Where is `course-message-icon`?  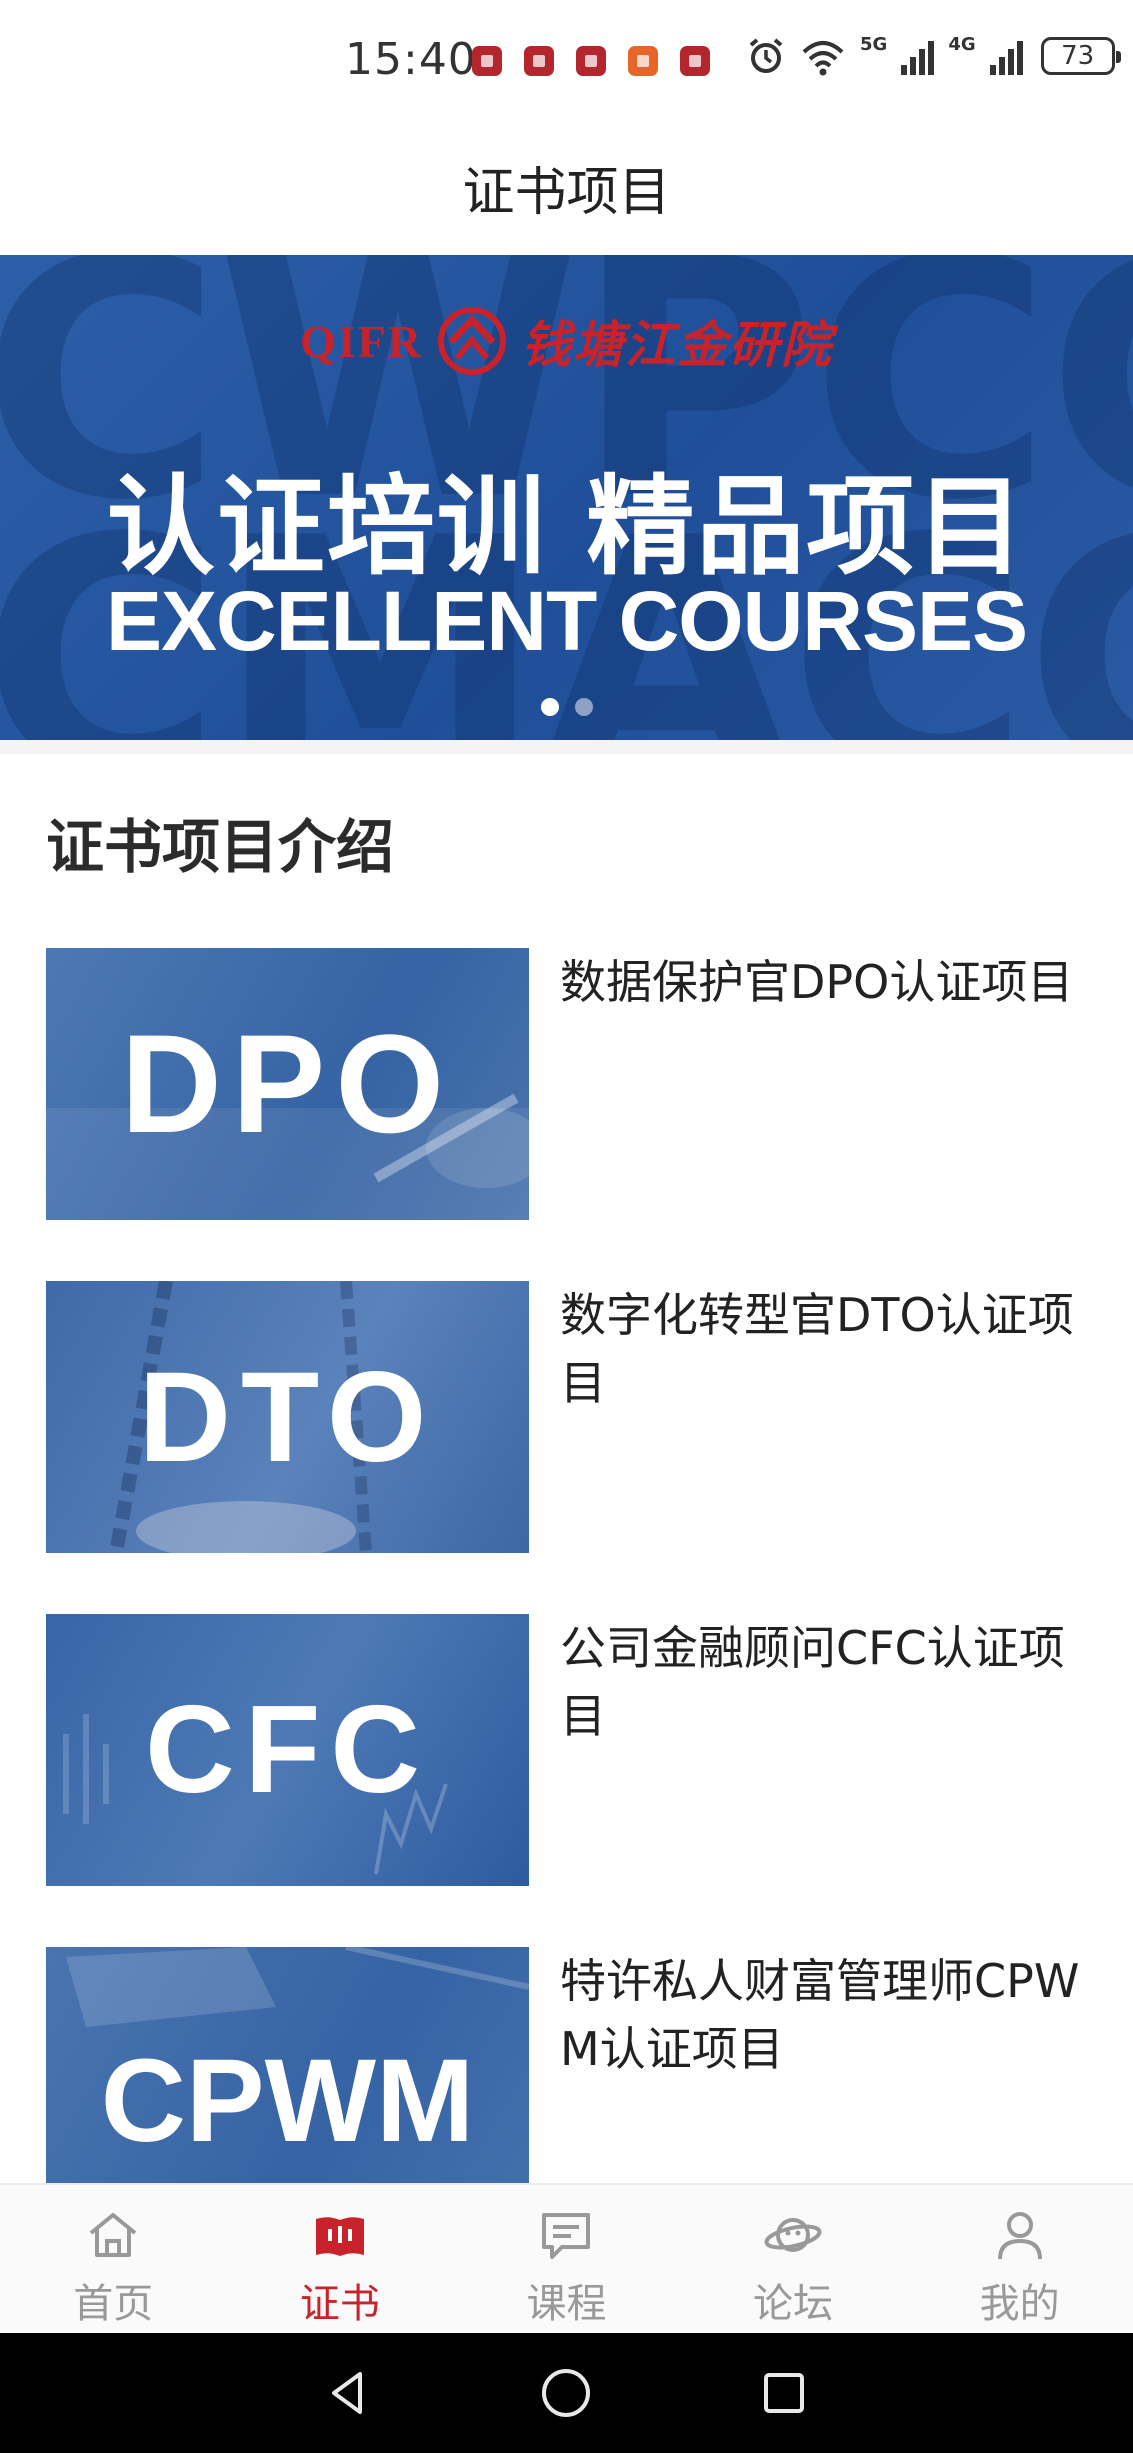 course-message-icon is located at coordinates (566, 2236).